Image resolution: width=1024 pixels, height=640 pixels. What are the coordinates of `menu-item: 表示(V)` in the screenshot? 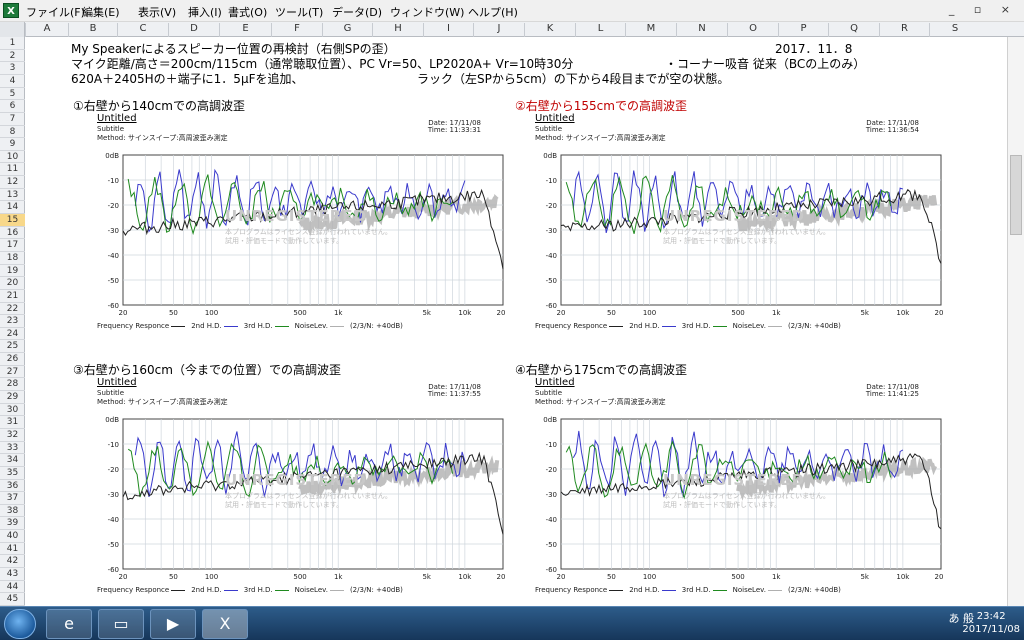 It's located at (157, 12).